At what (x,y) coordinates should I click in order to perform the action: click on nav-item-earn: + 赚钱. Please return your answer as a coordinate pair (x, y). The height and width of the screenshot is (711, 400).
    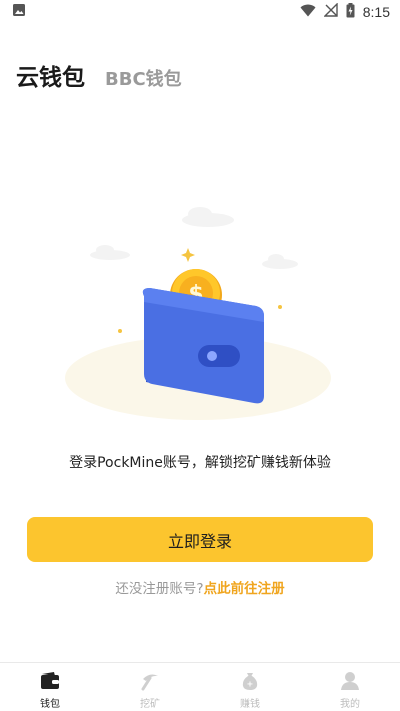
    Looking at the image, I should click on (250, 687).